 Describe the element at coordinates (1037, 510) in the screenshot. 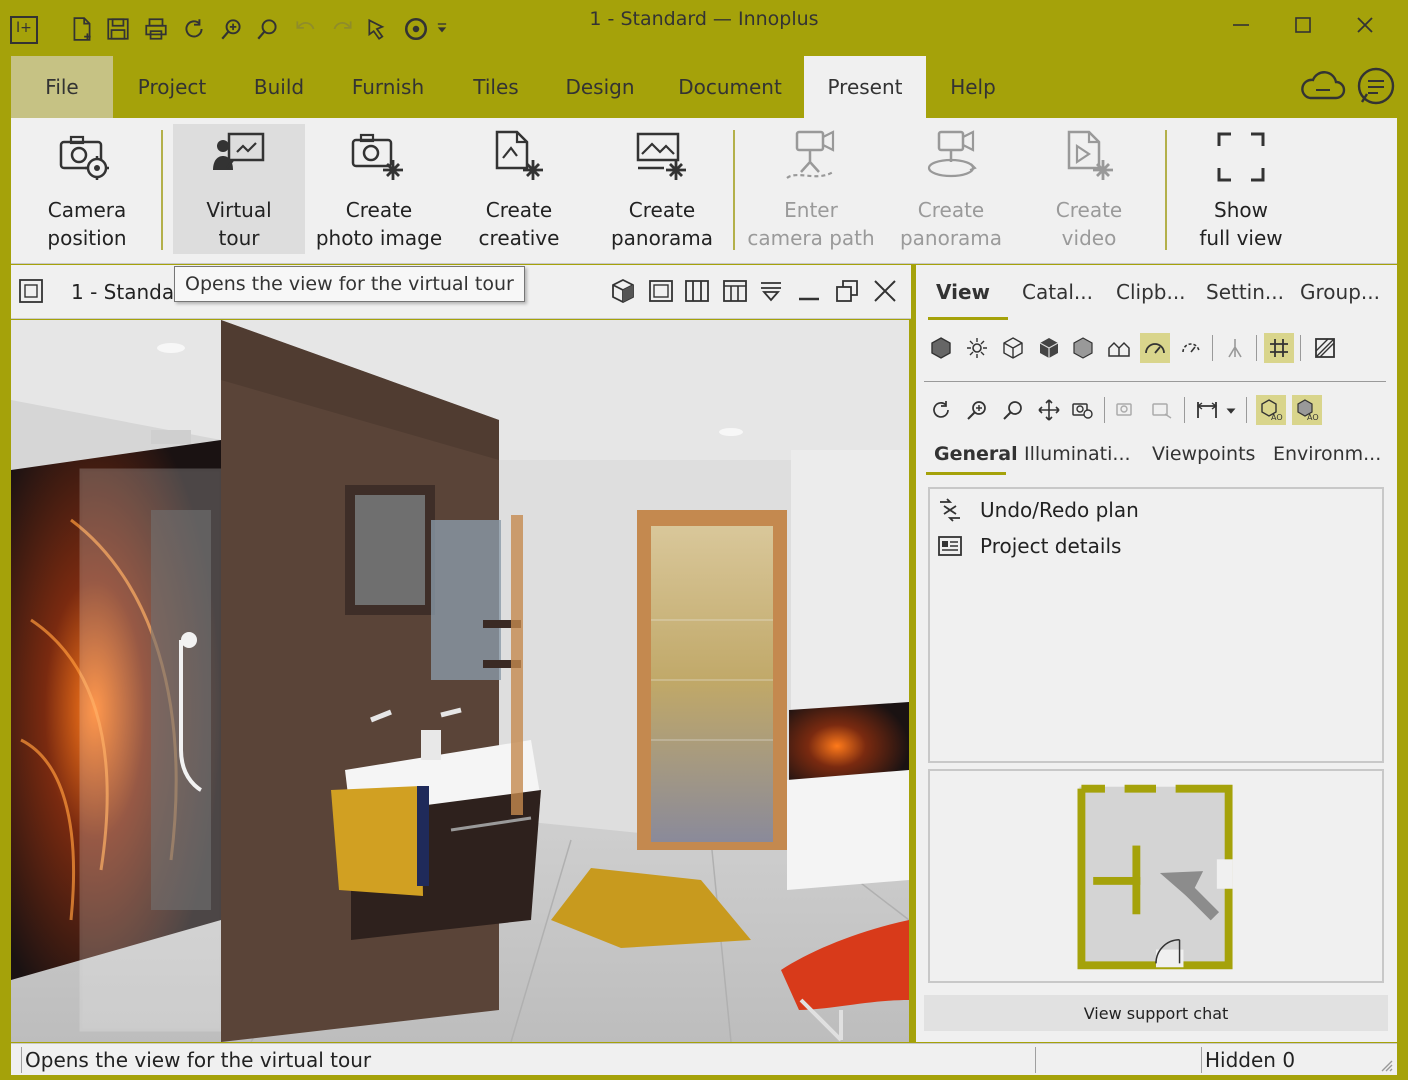

I see `list-item-undo-redo: Undo/Redo plan` at that location.